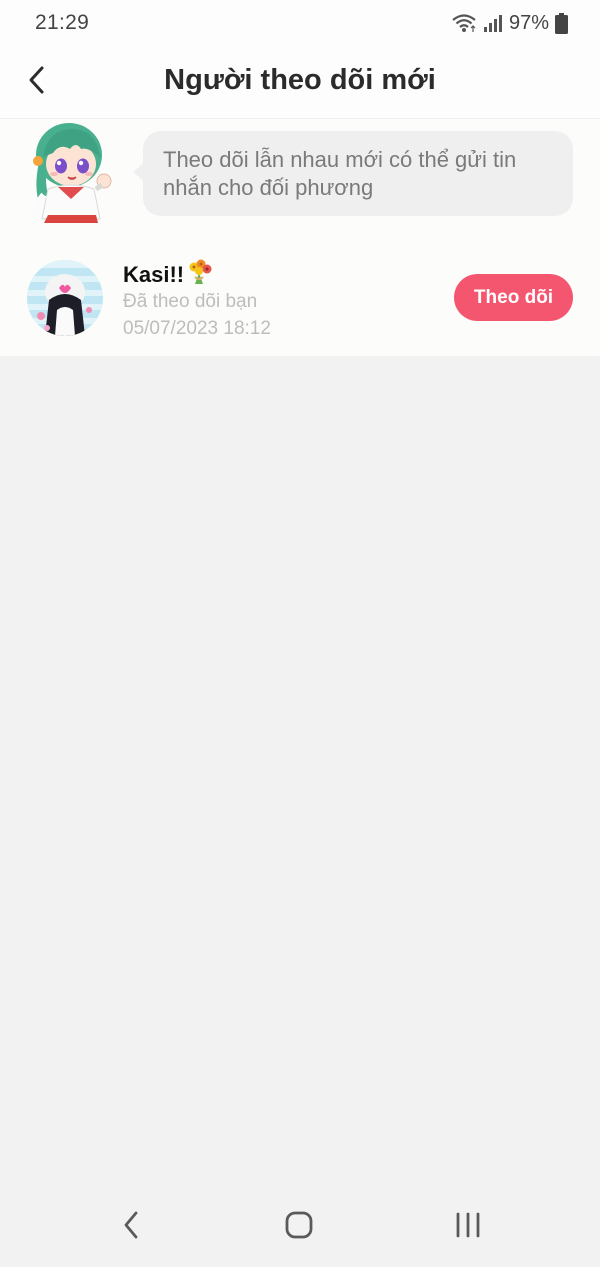 This screenshot has width=600, height=1267. What do you see at coordinates (62, 22) in the screenshot?
I see `status-time: 21:29` at bounding box center [62, 22].